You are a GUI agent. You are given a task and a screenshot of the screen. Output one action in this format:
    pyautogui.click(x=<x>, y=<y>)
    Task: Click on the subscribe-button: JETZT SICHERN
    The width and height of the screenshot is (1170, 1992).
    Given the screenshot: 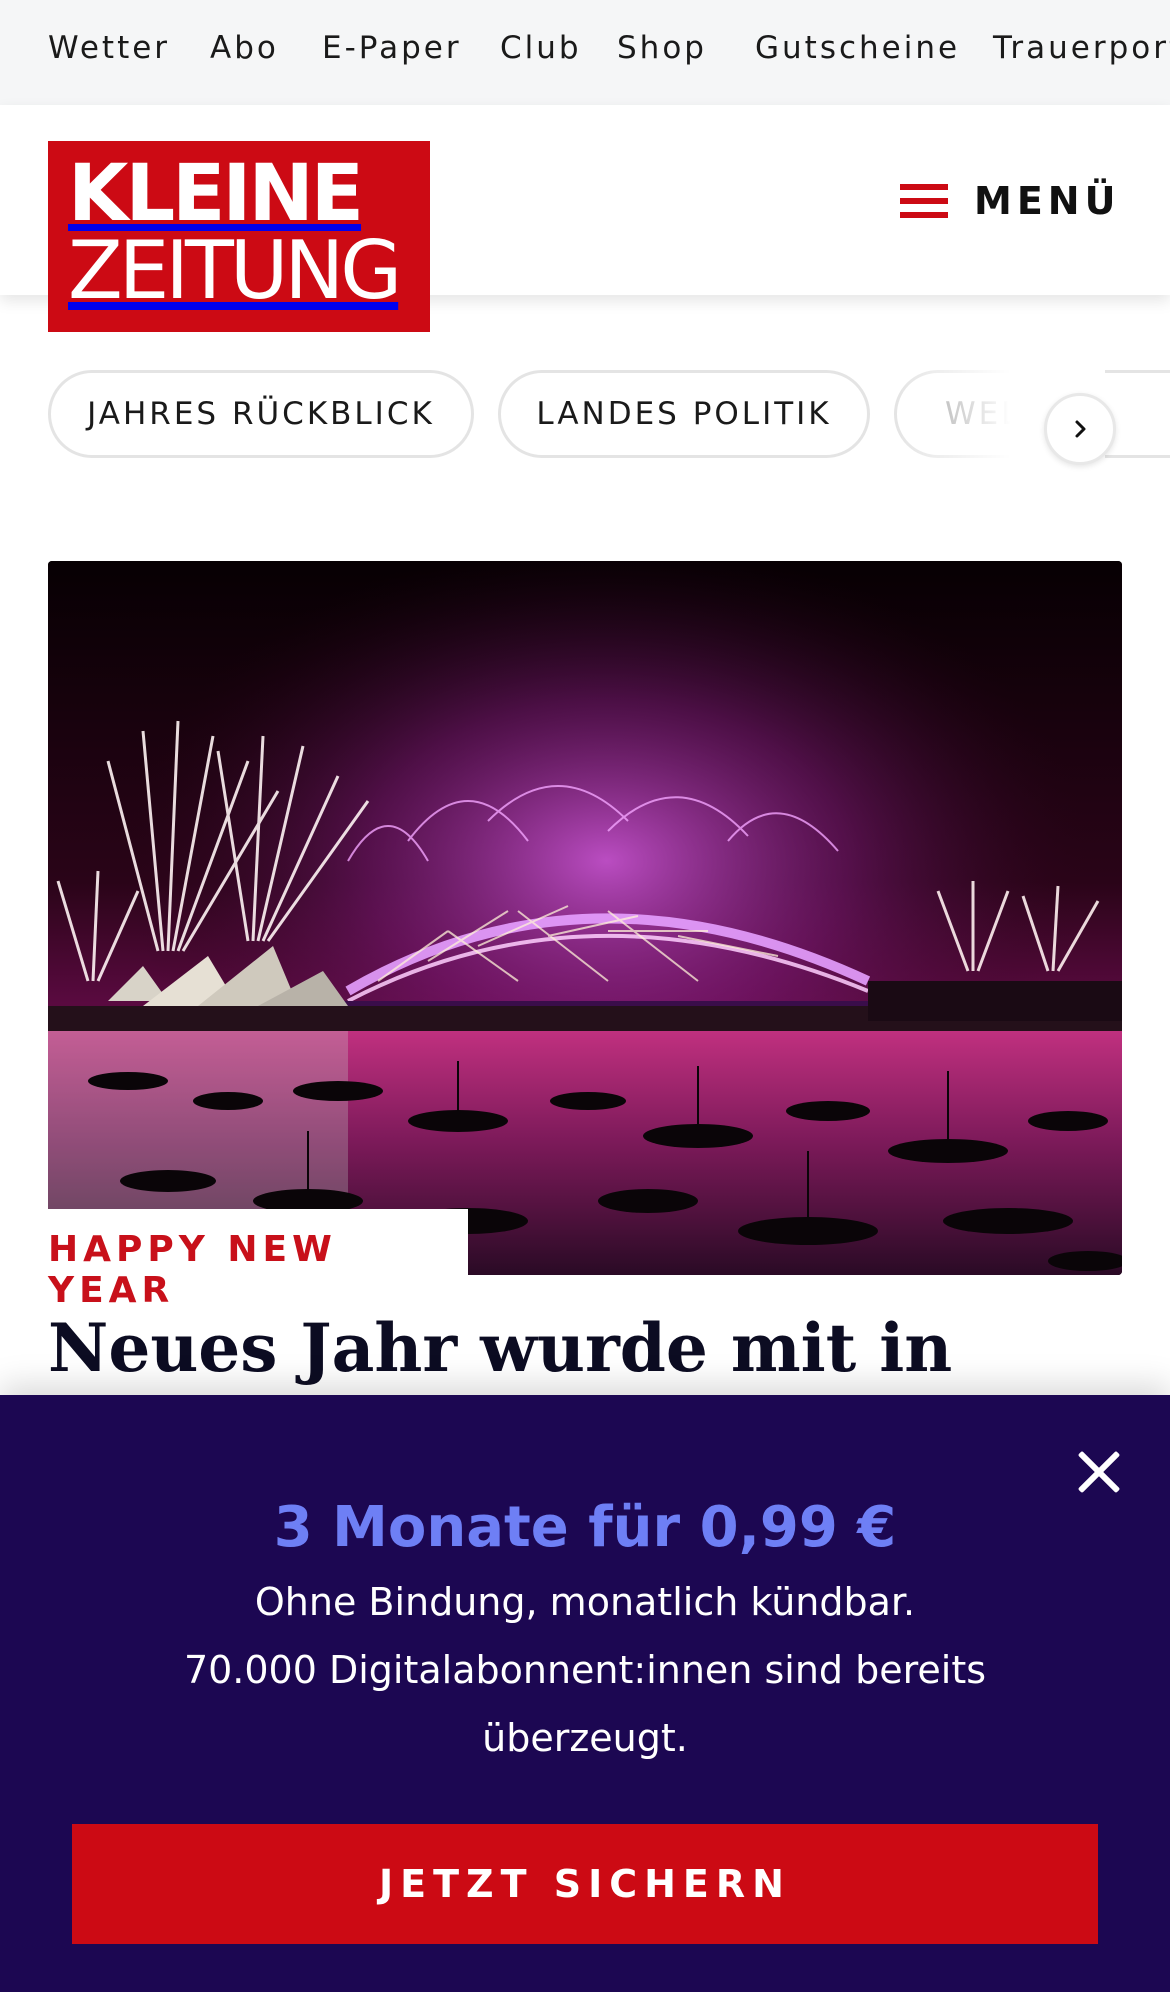 What is the action you would take?
    pyautogui.click(x=585, y=1884)
    